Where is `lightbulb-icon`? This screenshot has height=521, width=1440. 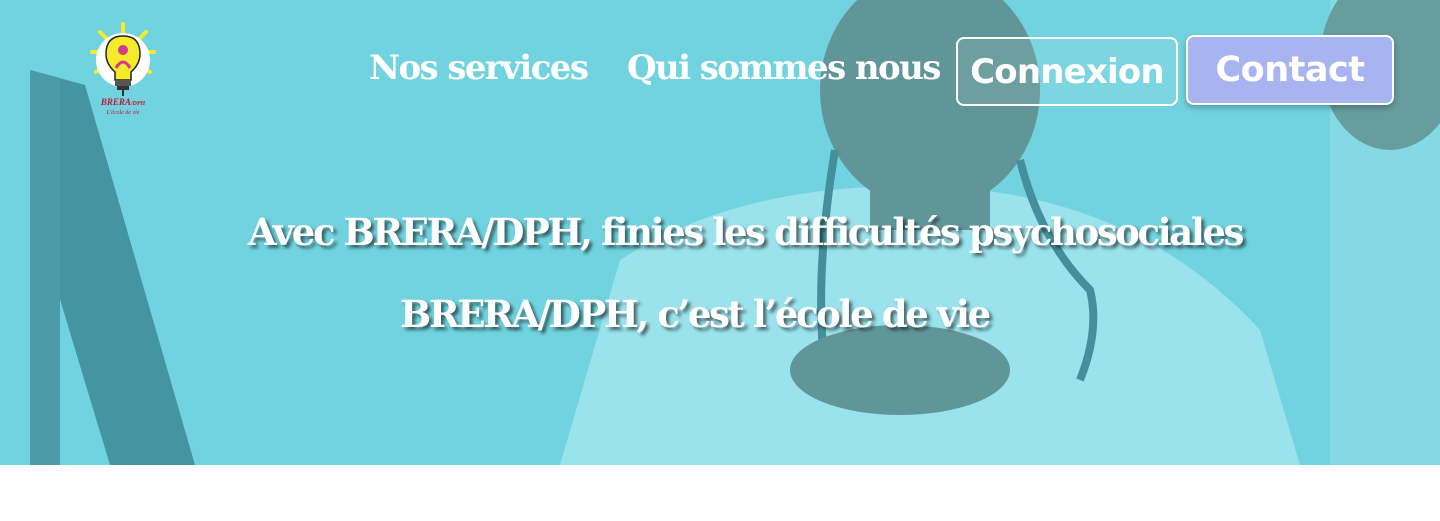
lightbulb-icon is located at coordinates (123, 59).